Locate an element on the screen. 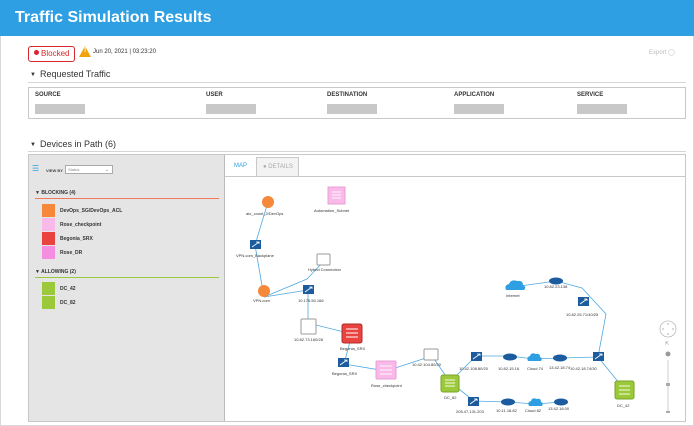 This screenshot has width=694, height=426. status-label: Blocked is located at coordinates (55, 53).